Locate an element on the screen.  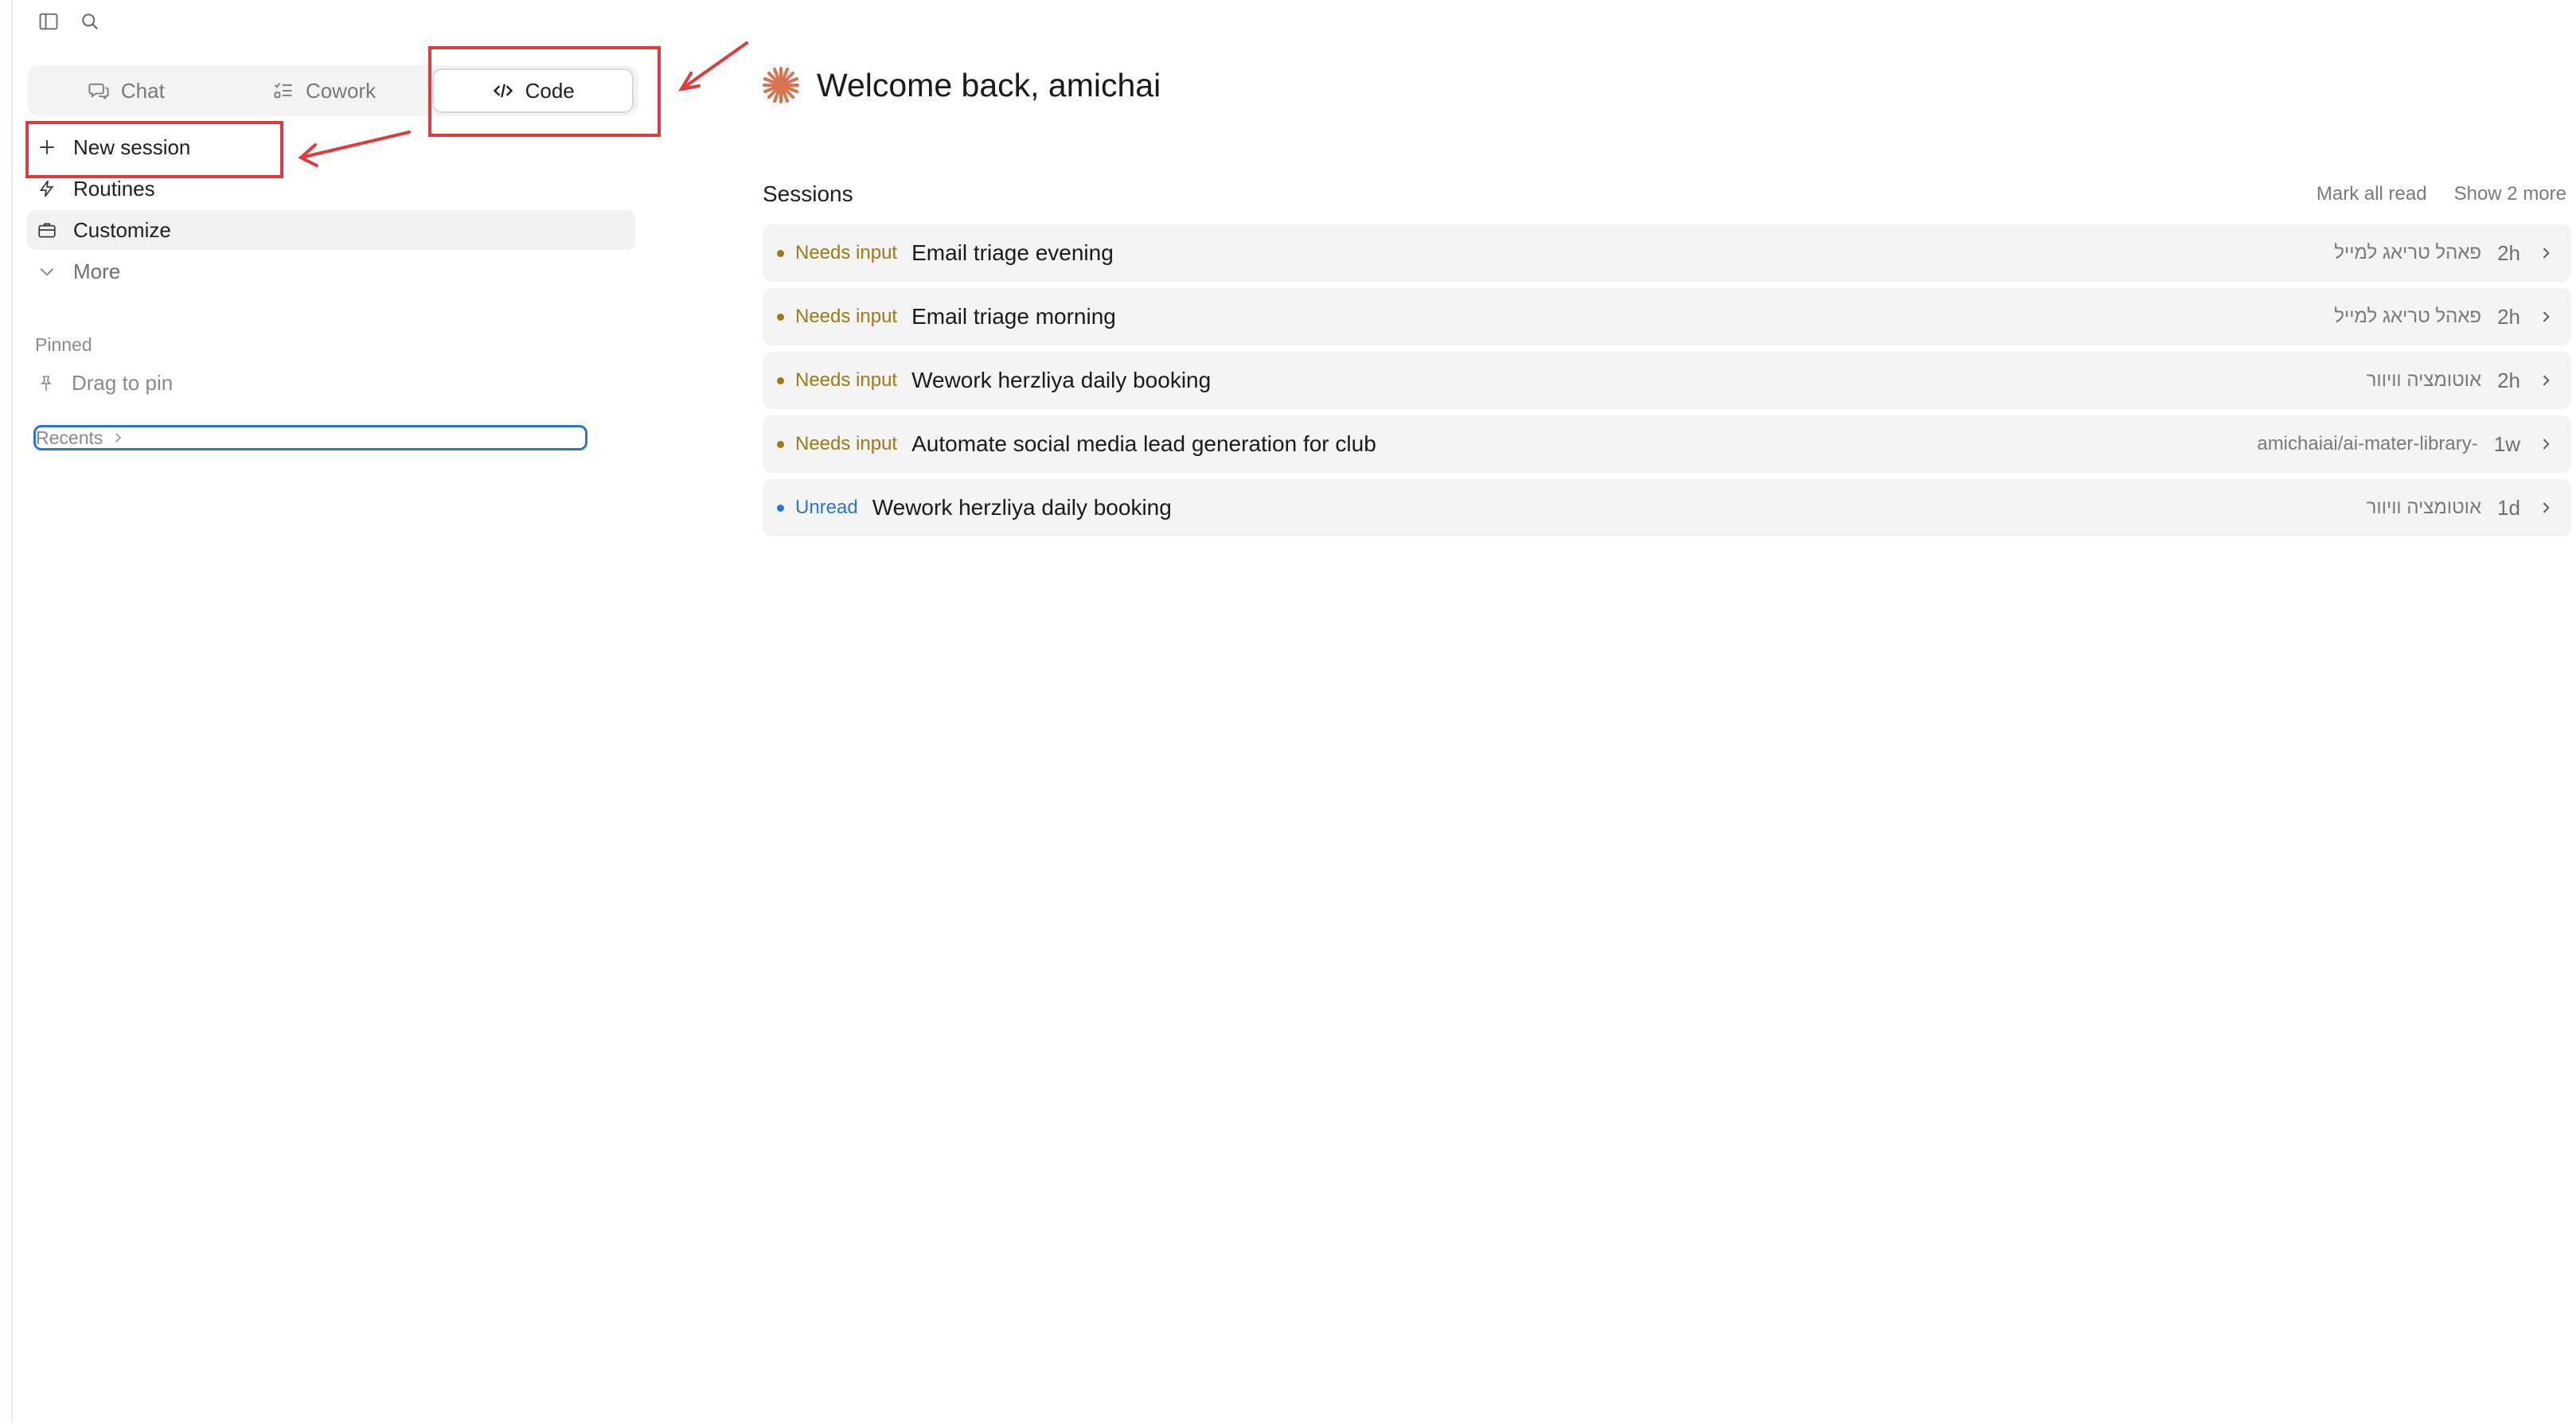
sessions-actions: Mark all read Show 2 more is located at coordinates (2441, 194).